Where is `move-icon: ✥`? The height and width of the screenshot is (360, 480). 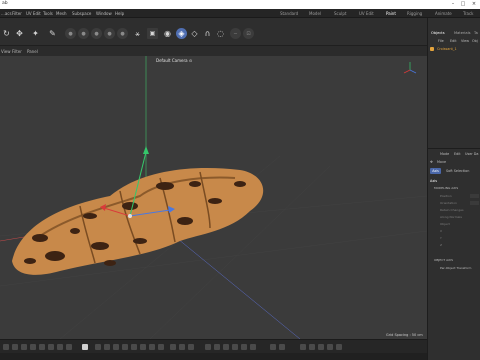
move-icon: ✥ is located at coordinates (19, 33).